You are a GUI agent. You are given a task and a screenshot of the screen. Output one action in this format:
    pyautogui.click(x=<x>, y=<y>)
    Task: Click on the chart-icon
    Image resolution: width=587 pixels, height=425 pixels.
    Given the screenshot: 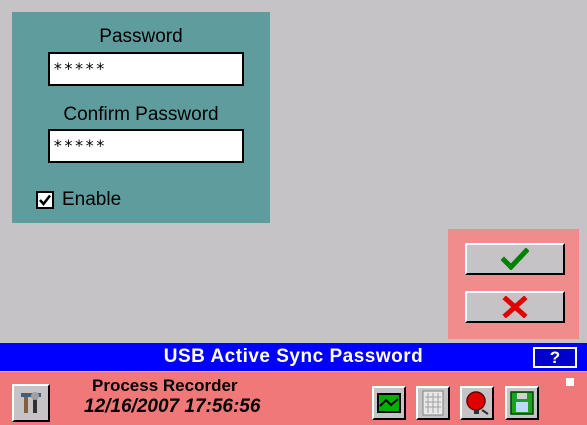 What is the action you would take?
    pyautogui.click(x=389, y=403)
    